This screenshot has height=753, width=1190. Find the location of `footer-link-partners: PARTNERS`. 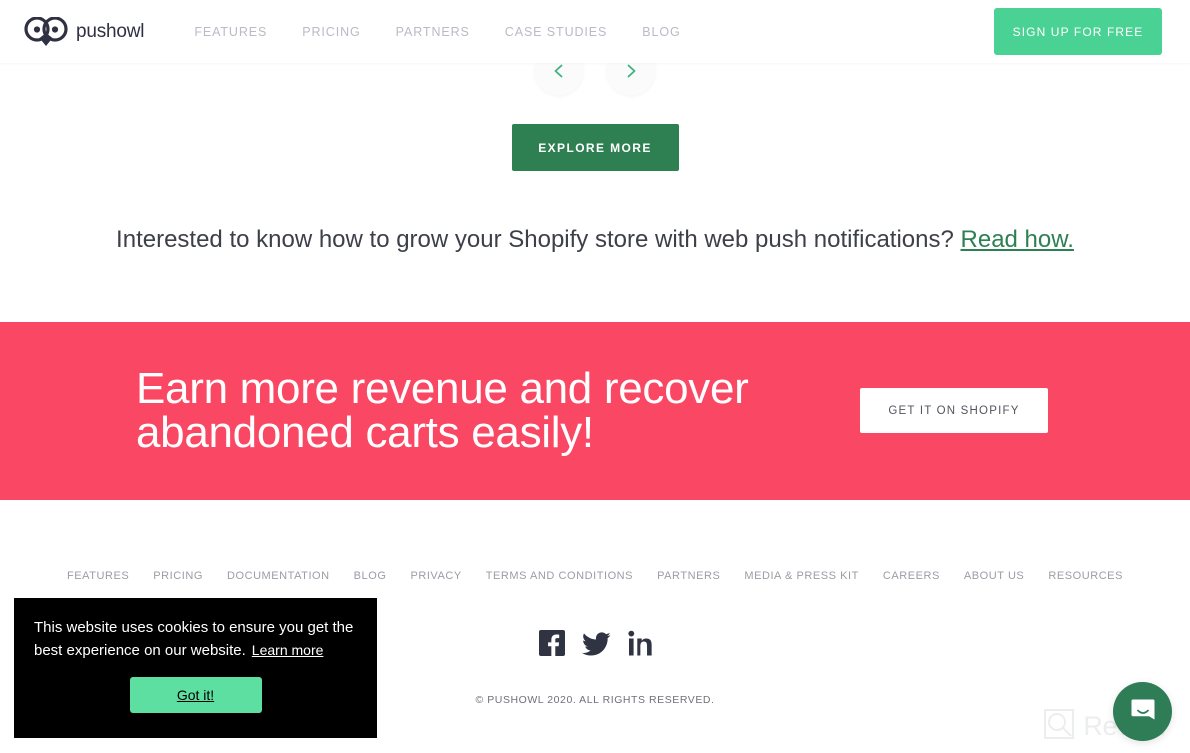

footer-link-partners: PARTNERS is located at coordinates (688, 576).